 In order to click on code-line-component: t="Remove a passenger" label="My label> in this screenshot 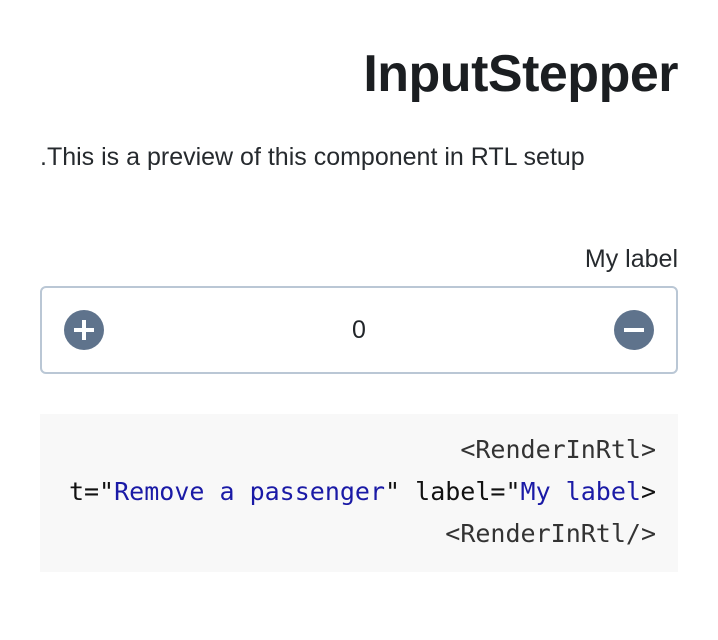, I will do `click(362, 492)`.